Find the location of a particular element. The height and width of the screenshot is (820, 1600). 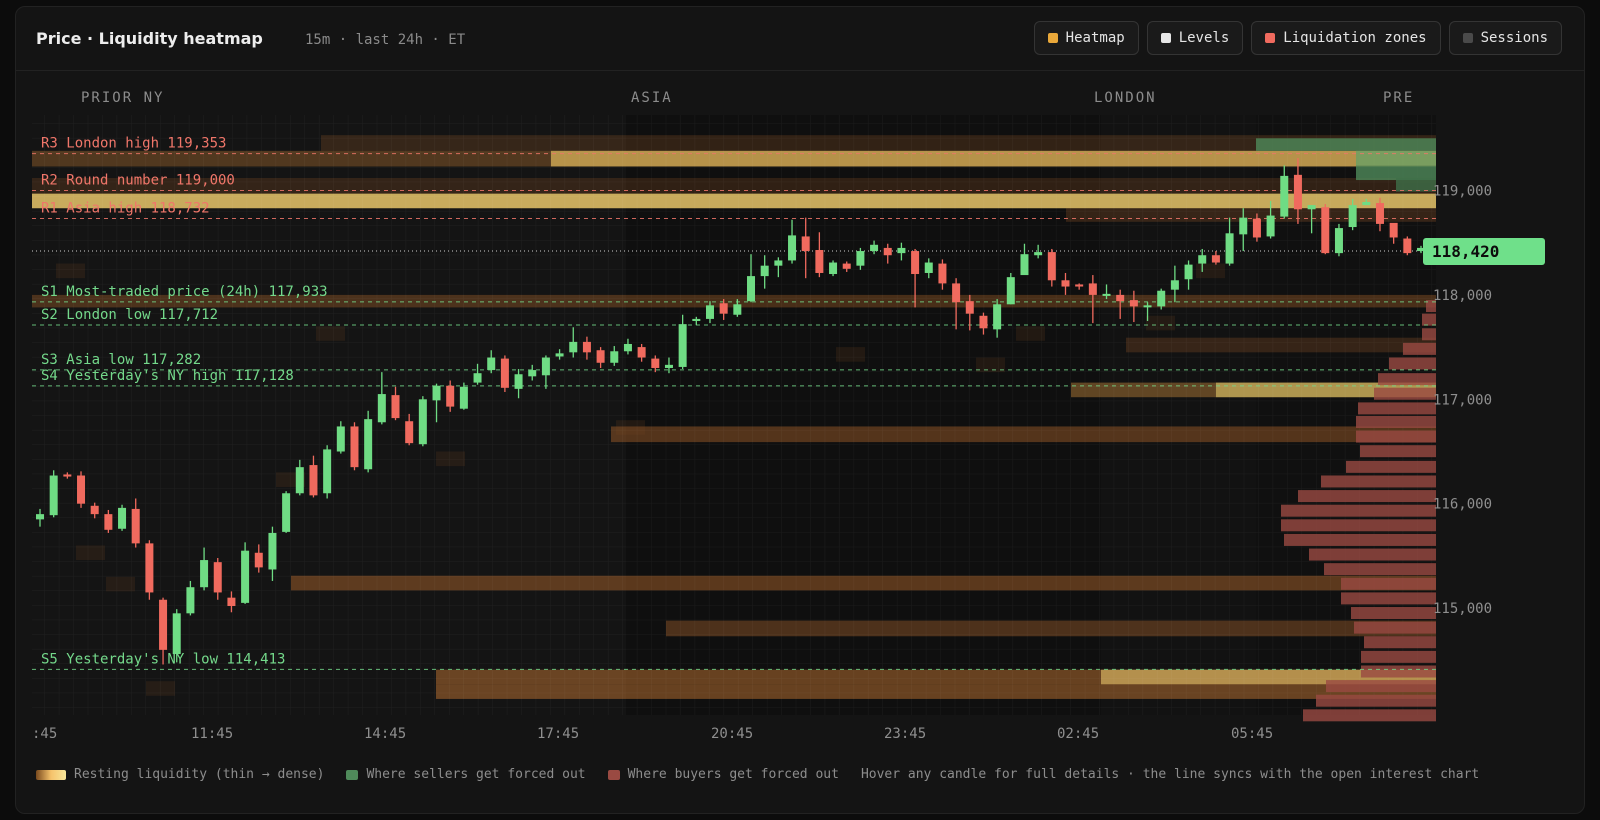

legend-sellers-forced-out: Where sellers get forced out is located at coordinates (466, 774).